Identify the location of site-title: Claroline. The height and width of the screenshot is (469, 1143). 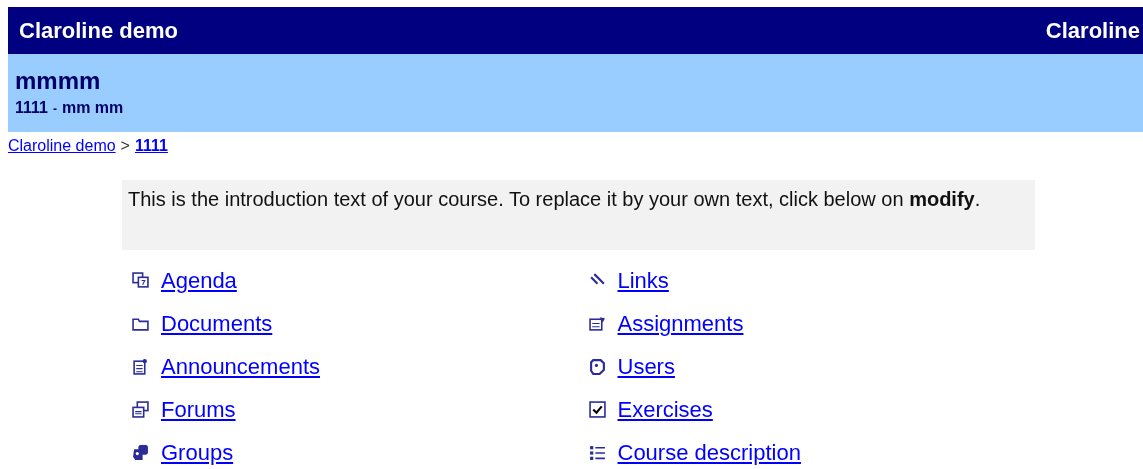
(1092, 30).